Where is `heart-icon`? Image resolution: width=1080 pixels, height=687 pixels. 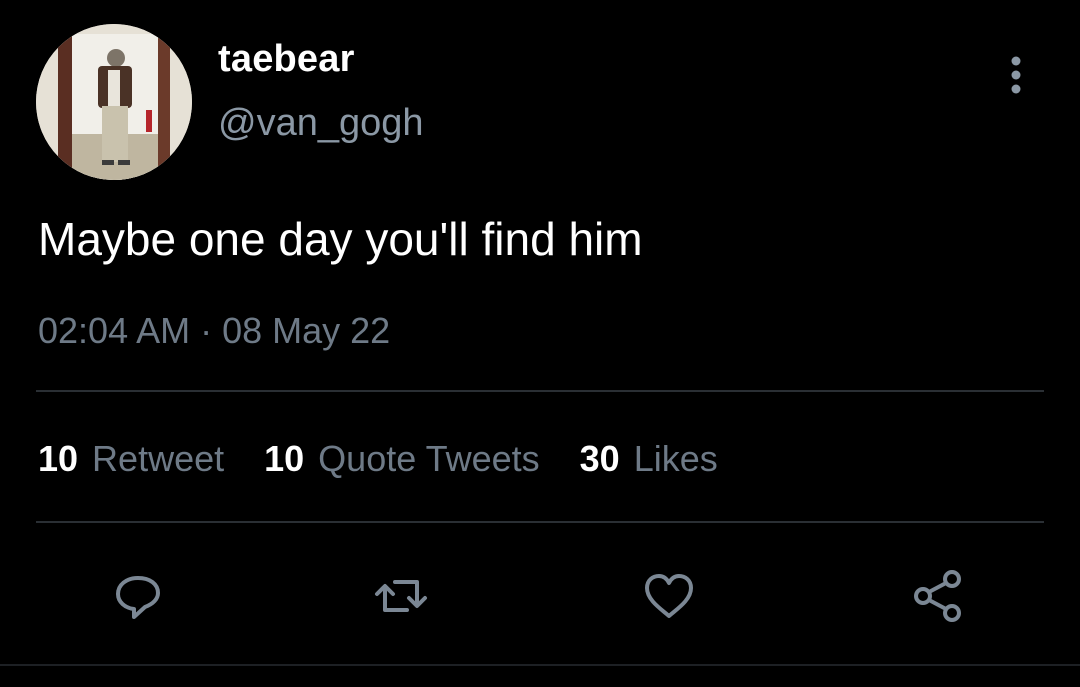
heart-icon is located at coordinates (669, 596).